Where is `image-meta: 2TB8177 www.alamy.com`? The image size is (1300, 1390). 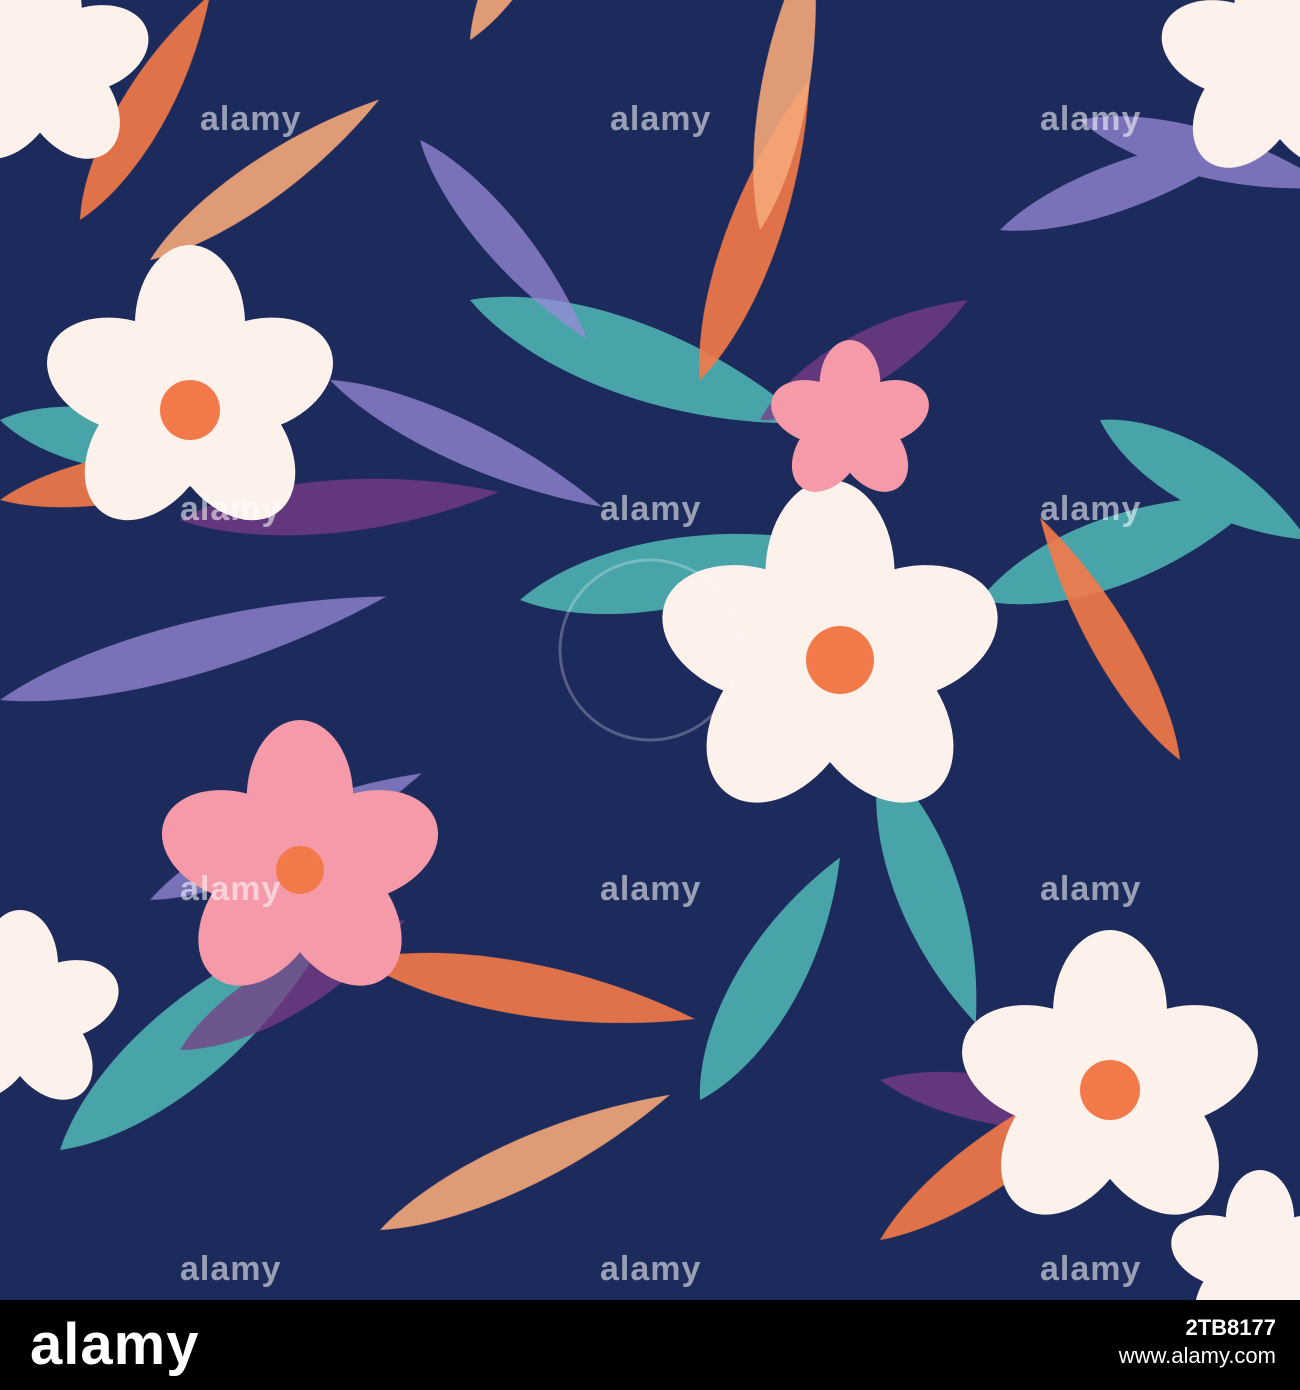
image-meta: 2TB8177 www.alamy.com is located at coordinates (1197, 1342).